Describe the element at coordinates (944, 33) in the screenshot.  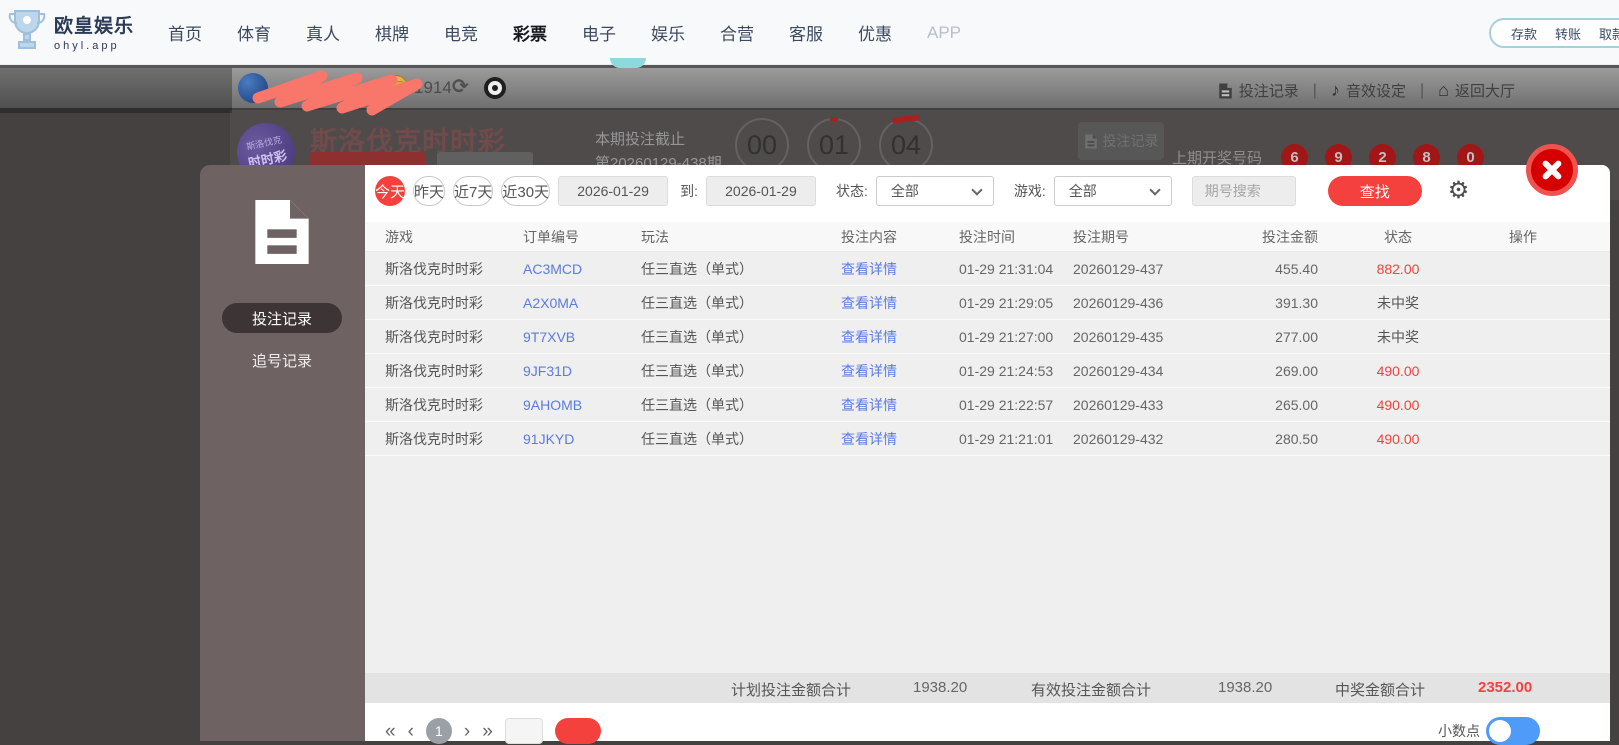
I see `nav-item: APP` at that location.